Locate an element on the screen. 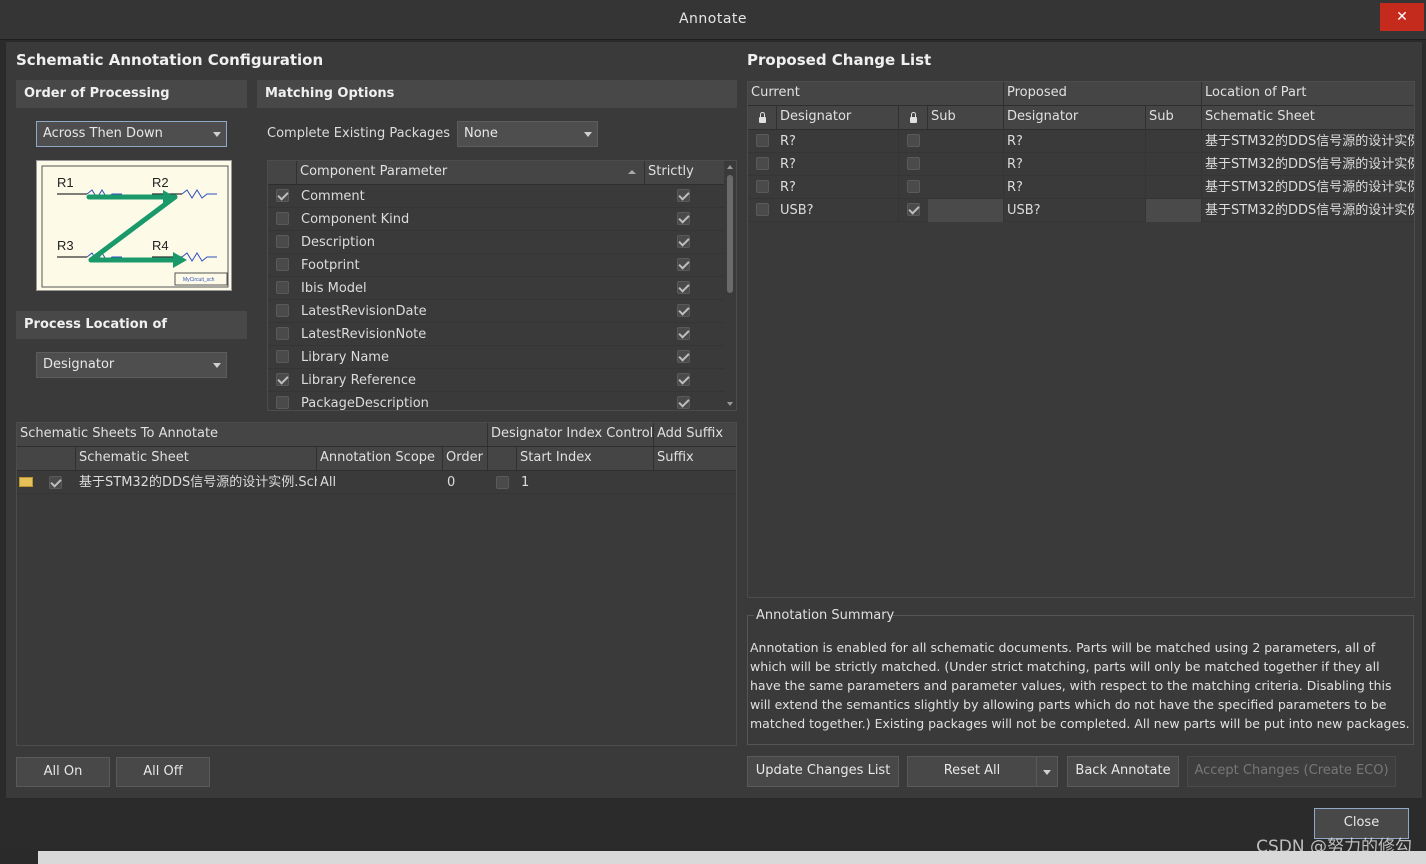 This screenshot has width=1426, height=864. diagram-svg: R1 R2 R3 R4 MyCircuit_sch is located at coordinates (135, 226).